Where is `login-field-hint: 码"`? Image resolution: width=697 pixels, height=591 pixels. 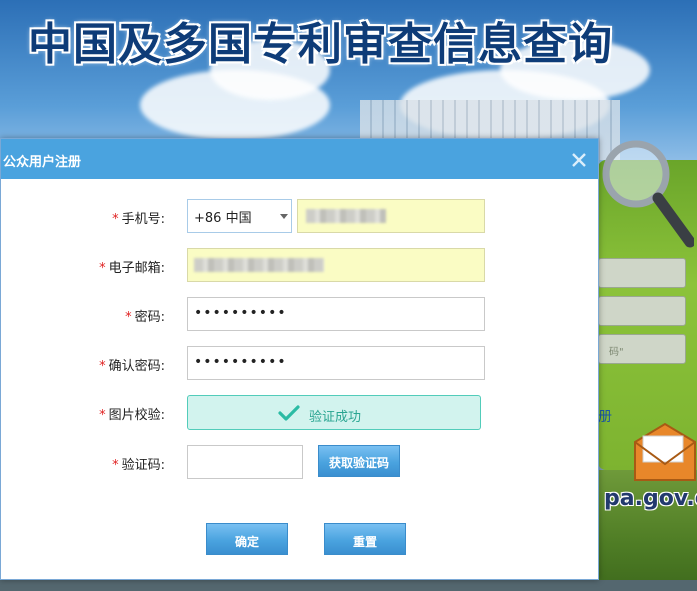
login-field-hint: 码" is located at coordinates (616, 352).